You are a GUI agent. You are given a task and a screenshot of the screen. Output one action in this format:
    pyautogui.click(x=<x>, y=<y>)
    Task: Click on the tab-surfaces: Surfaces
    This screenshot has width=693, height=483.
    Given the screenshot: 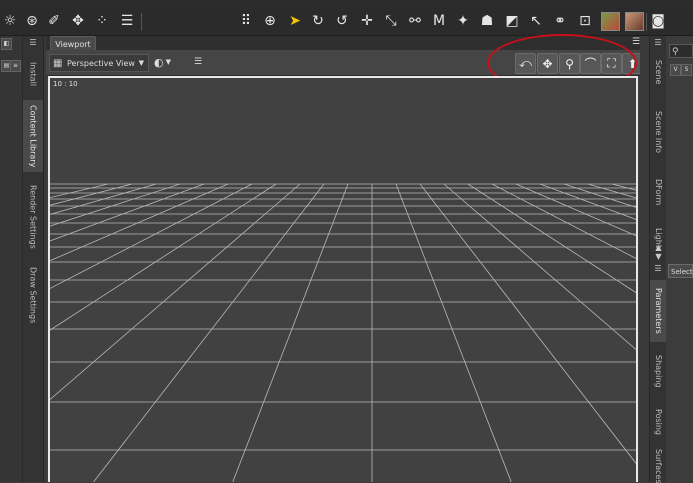 What is the action you would take?
    pyautogui.click(x=658, y=465)
    